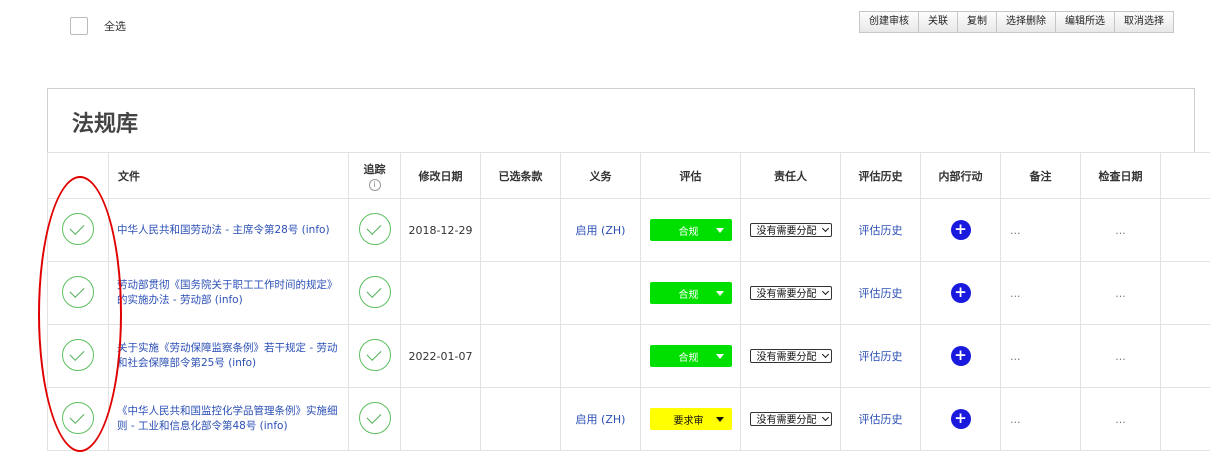  Describe the element at coordinates (691, 419) in the screenshot. I see `evaluation-dropdown: 要求审` at that location.